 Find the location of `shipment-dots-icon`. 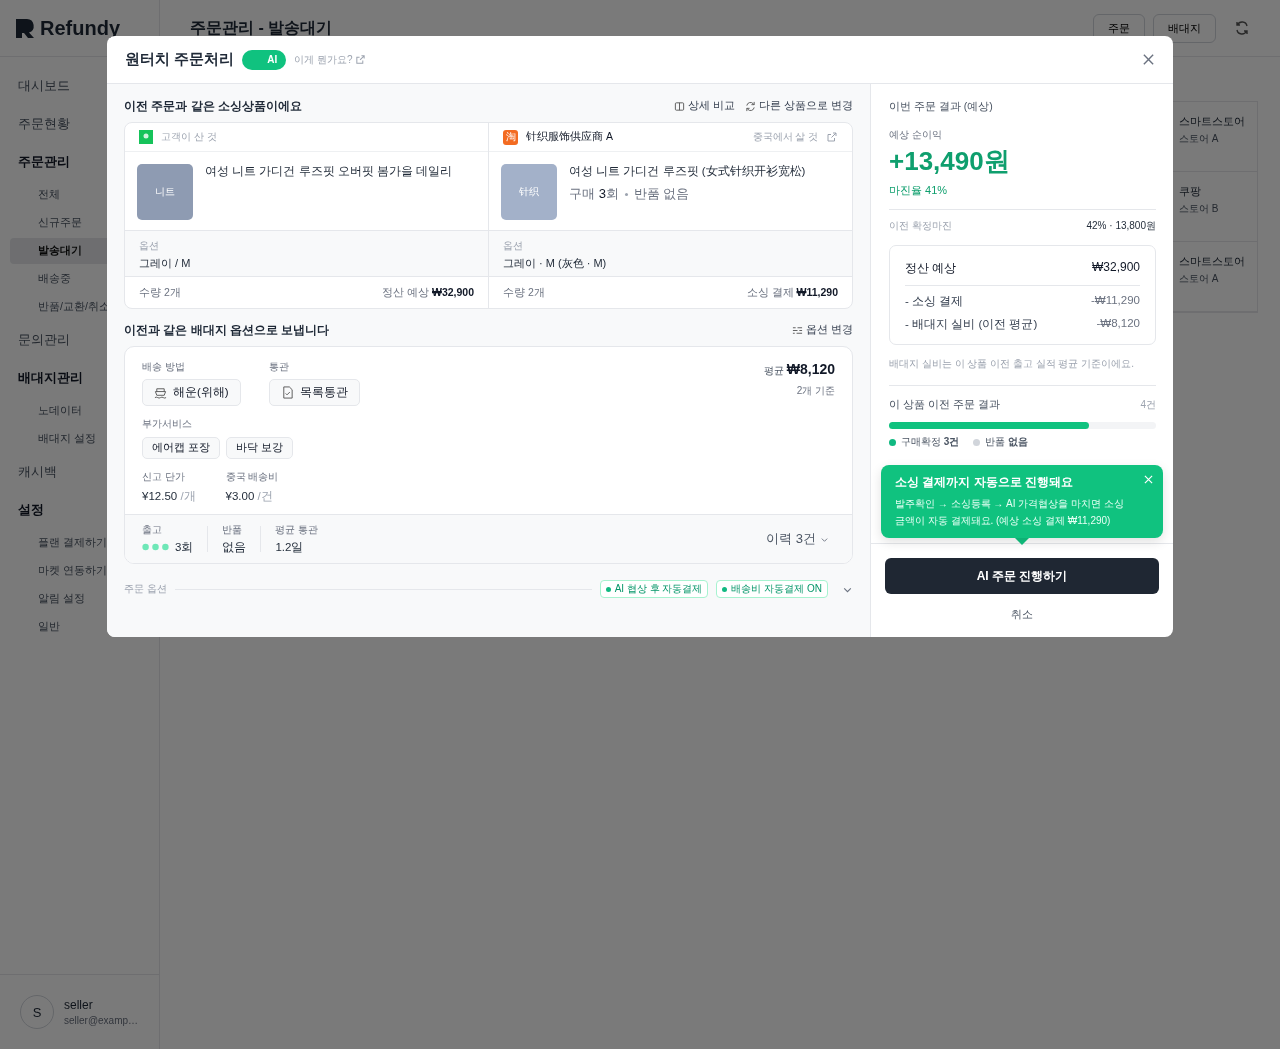

shipment-dots-icon is located at coordinates (155, 547).